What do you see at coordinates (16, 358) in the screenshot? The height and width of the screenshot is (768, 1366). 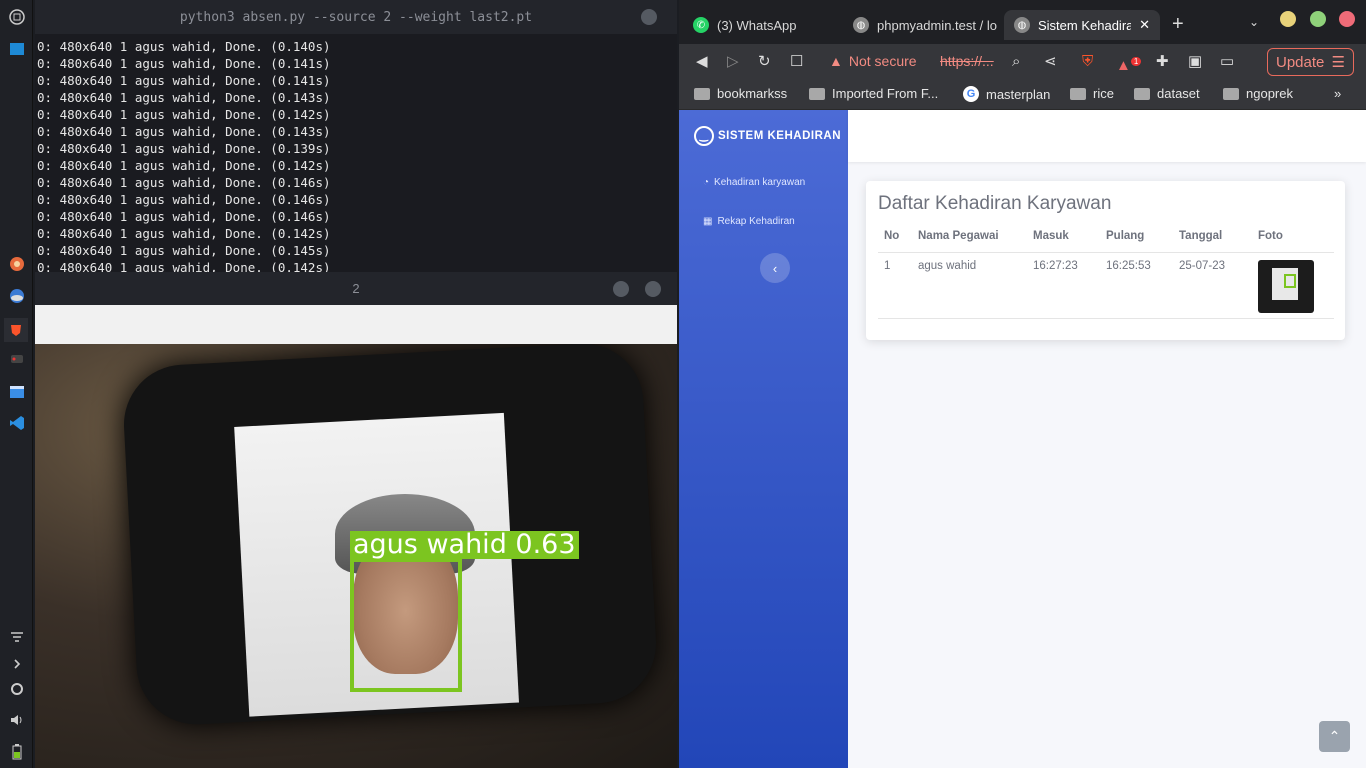 I see `game-icon` at bounding box center [16, 358].